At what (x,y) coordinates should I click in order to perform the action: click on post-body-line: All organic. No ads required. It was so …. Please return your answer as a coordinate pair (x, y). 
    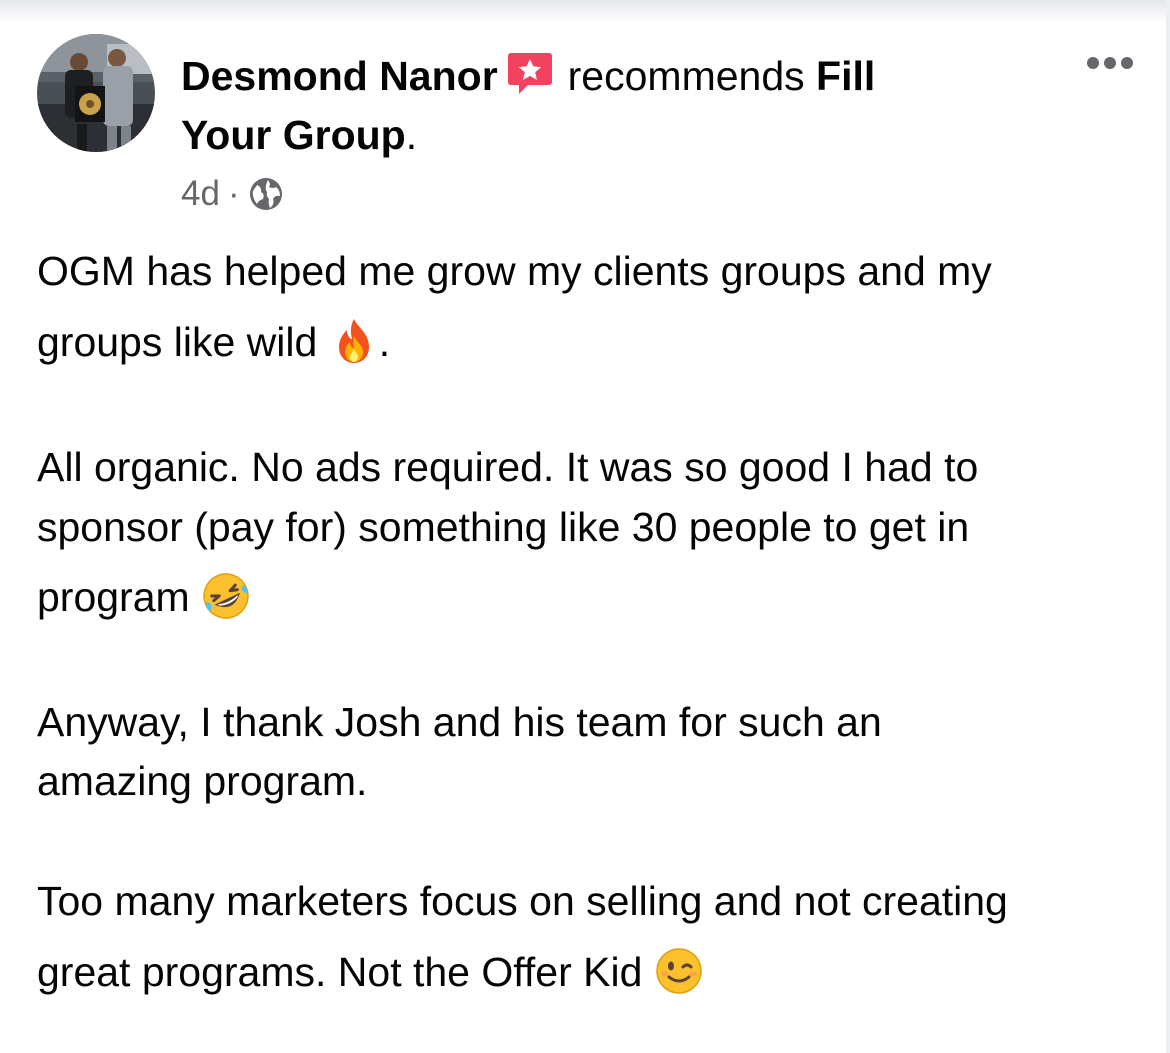
    Looking at the image, I should click on (508, 467).